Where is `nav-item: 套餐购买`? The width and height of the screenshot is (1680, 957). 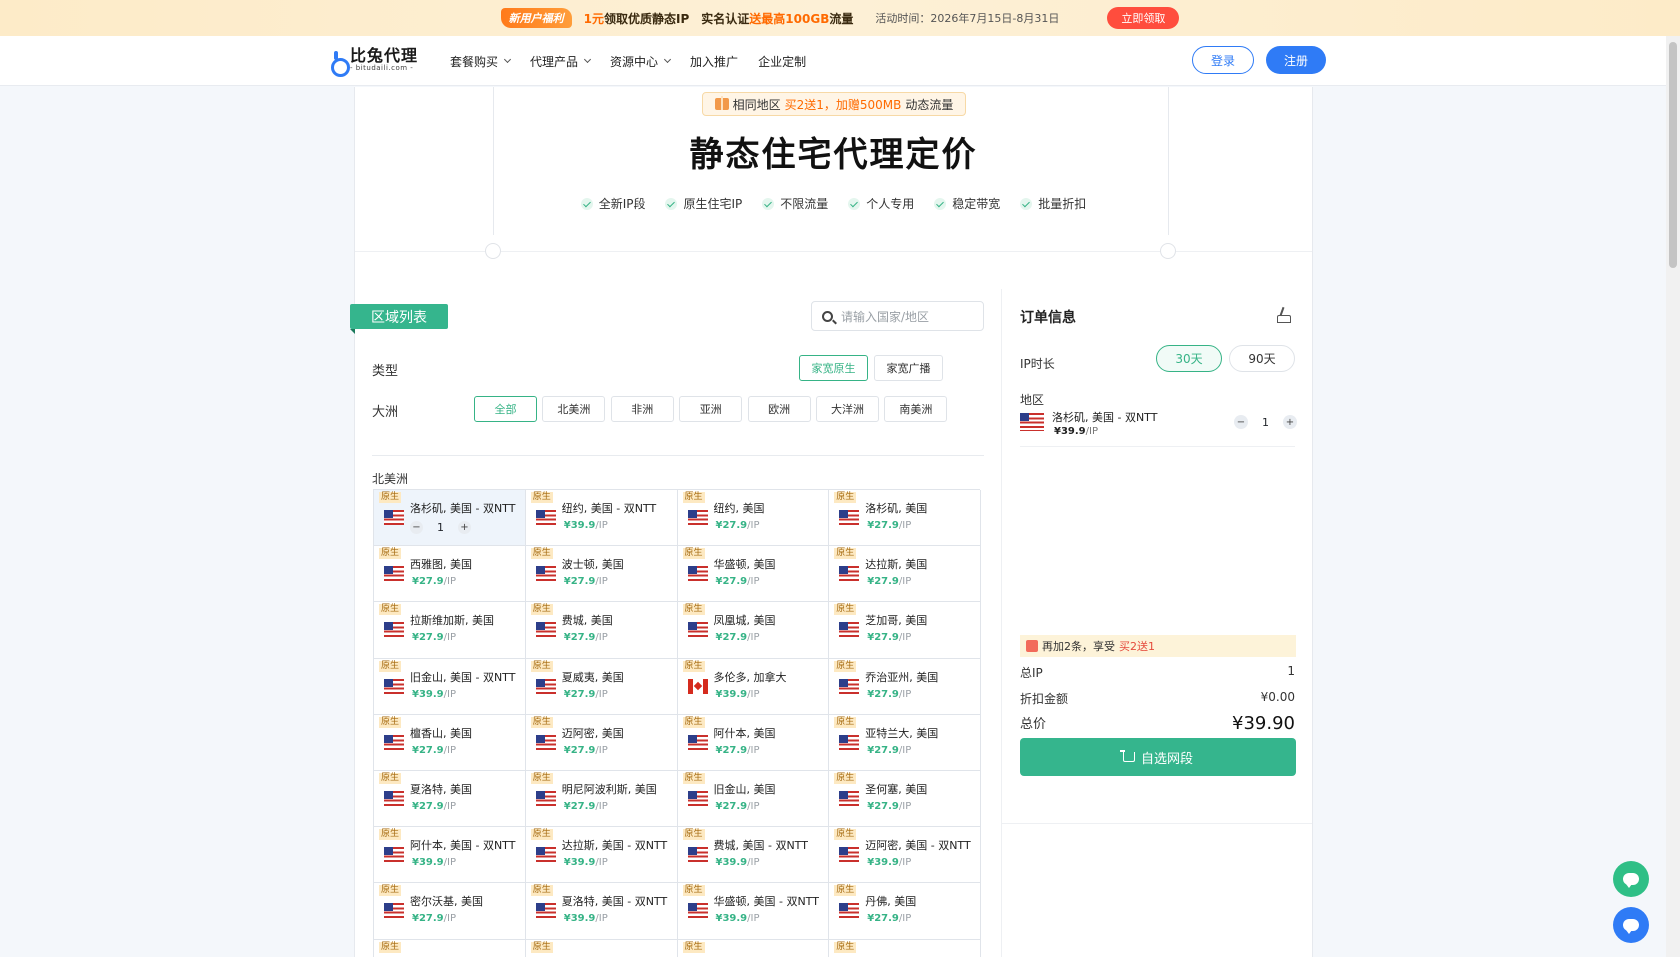 nav-item: 套餐购买 is located at coordinates (481, 61).